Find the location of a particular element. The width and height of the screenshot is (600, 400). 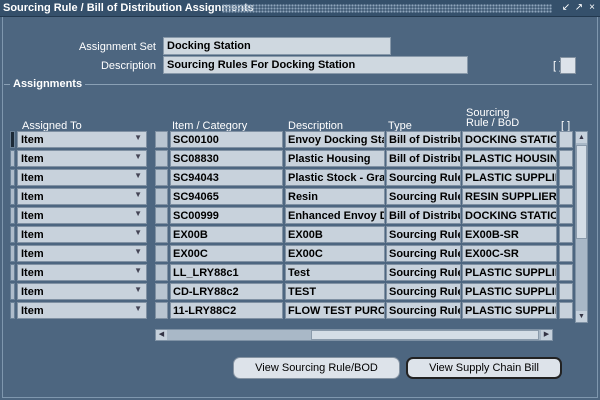

description-cell: Envoy Docking Station is located at coordinates (335, 139).